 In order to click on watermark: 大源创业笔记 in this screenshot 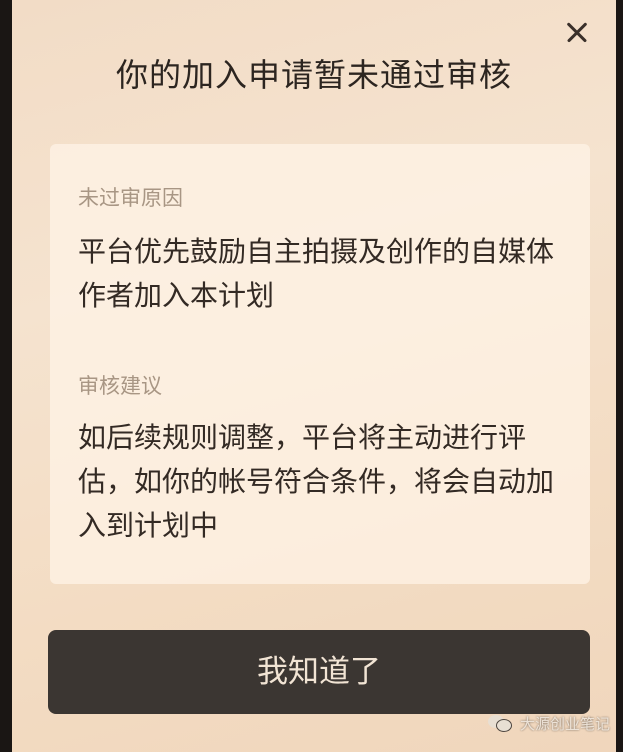, I will do `click(549, 723)`.